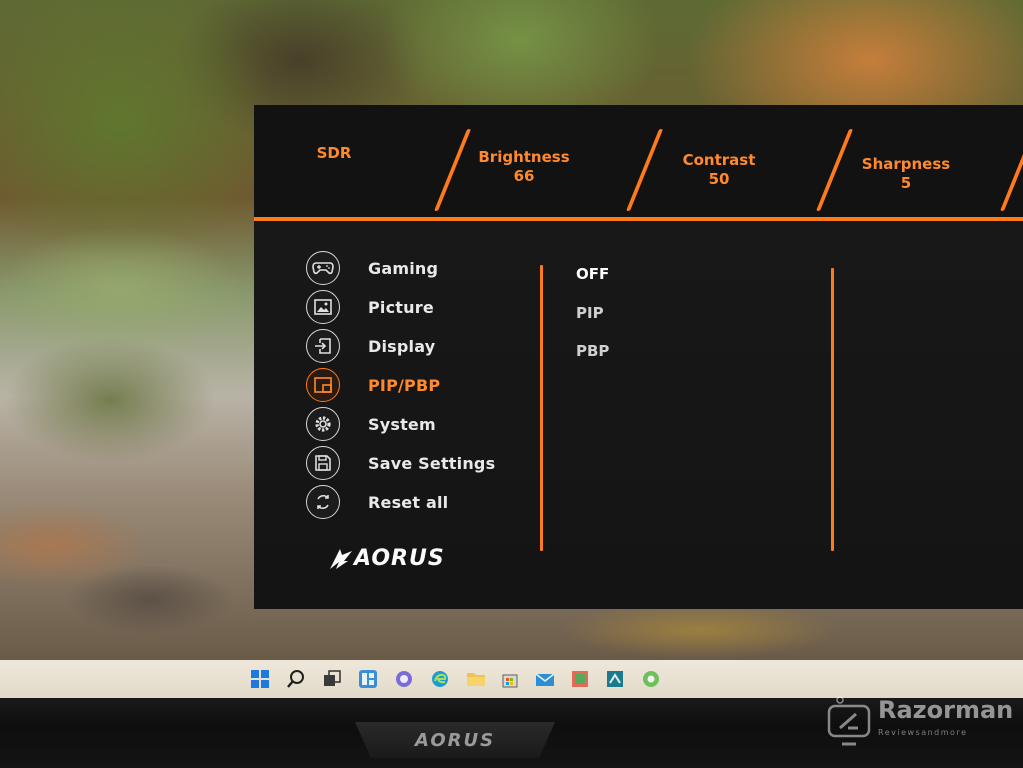 This screenshot has width=1023, height=768. What do you see at coordinates (651, 679) in the screenshot?
I see `chrome-icon` at bounding box center [651, 679].